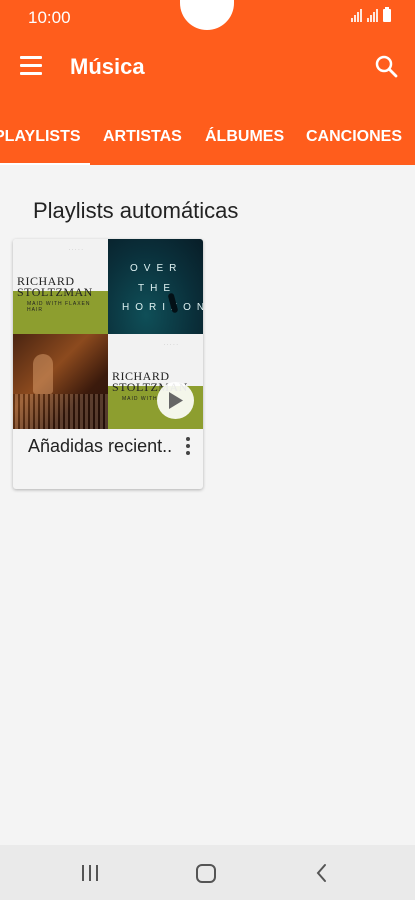  I want to click on tab-playlists: PLAYLISTS, so click(40, 137).